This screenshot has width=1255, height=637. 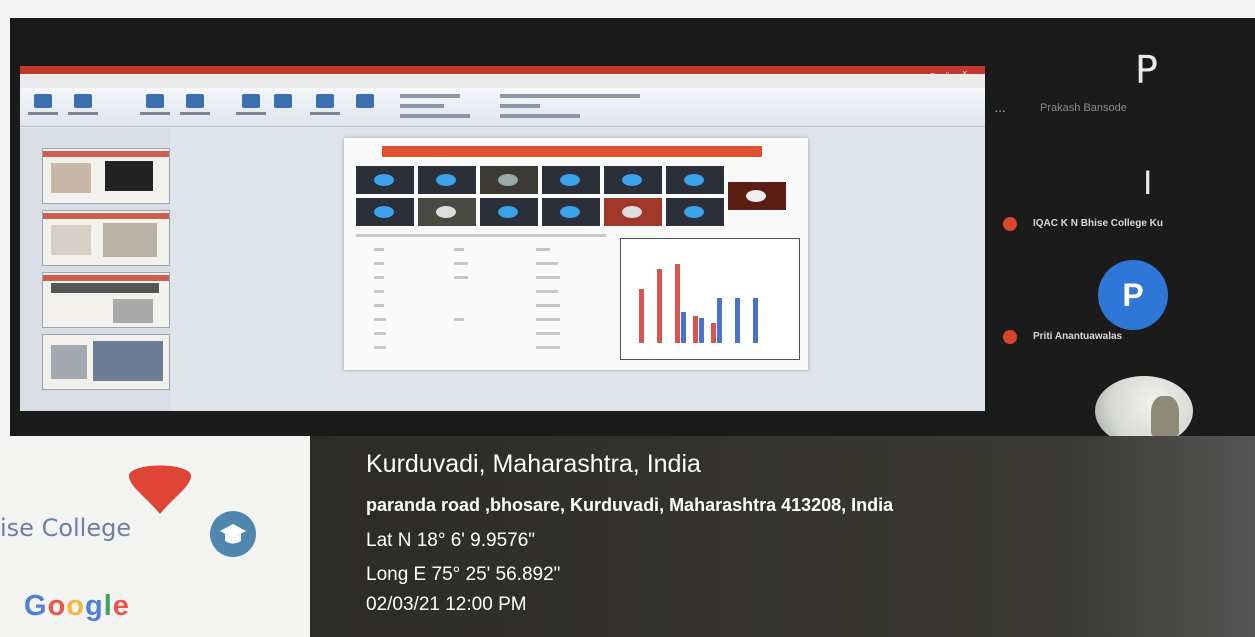 What do you see at coordinates (77, 606) in the screenshot?
I see `google-logo: Google` at bounding box center [77, 606].